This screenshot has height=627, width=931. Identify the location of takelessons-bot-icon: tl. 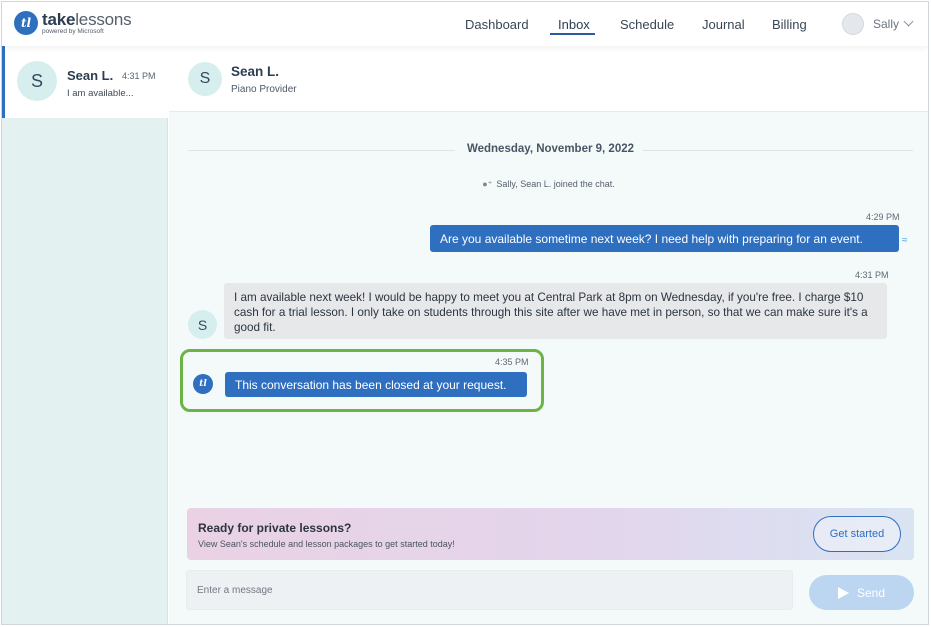
(203, 384).